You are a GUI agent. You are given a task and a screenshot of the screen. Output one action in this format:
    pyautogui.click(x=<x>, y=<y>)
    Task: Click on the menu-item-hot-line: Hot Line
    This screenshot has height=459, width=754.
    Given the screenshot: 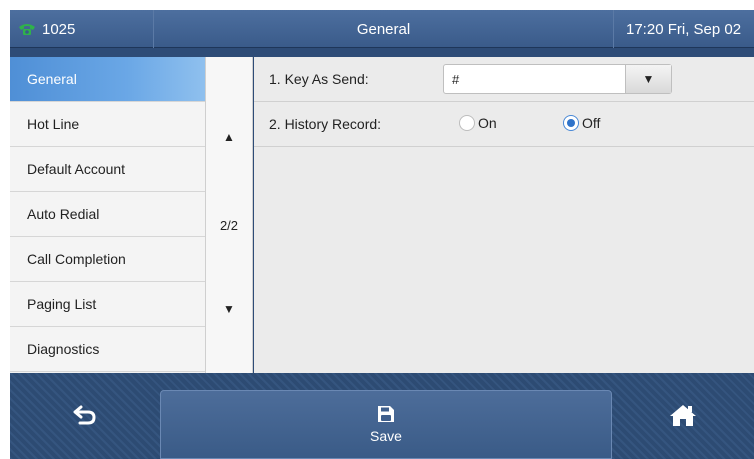 What is the action you would take?
    pyautogui.click(x=107, y=124)
    